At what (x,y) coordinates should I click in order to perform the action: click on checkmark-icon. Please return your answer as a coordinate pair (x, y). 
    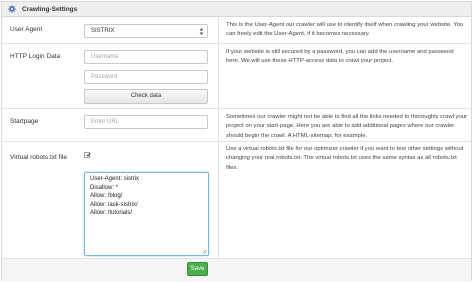
    Looking at the image, I should click on (88, 154).